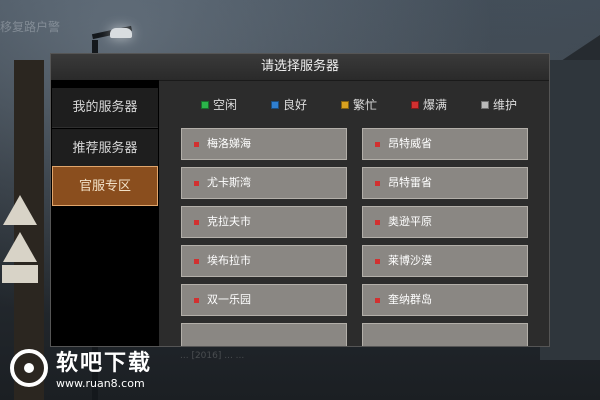 This screenshot has width=600, height=400. I want to click on legend-dot-busy, so click(345, 104).